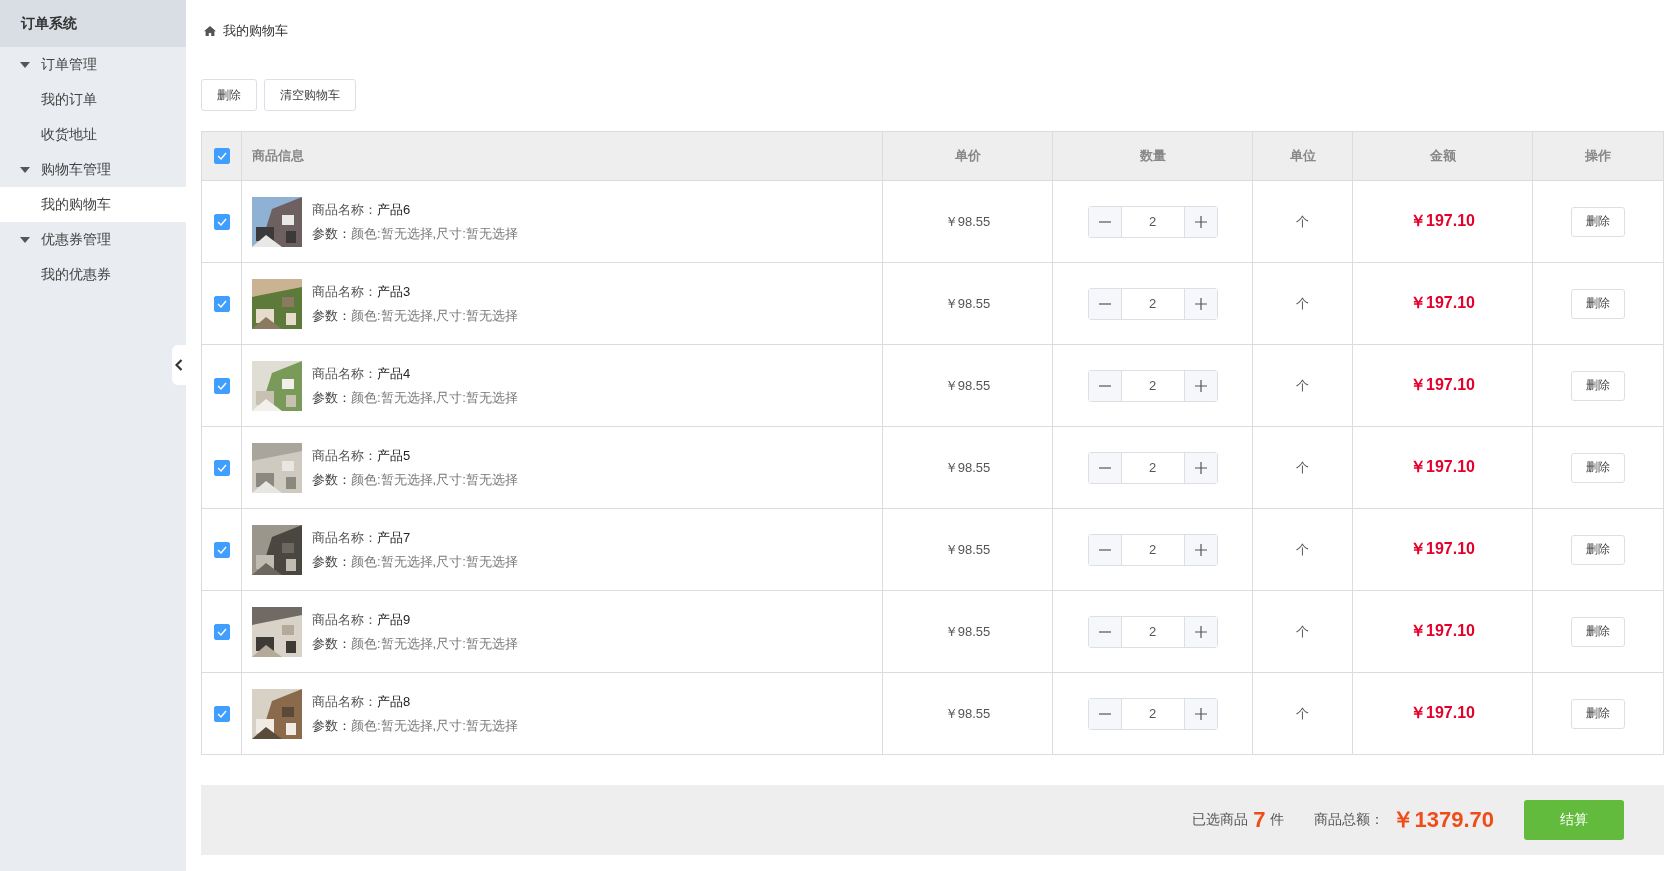 The image size is (1679, 871). What do you see at coordinates (93, 274) in the screenshot?
I see `sidebar-item: 我的优惠券` at bounding box center [93, 274].